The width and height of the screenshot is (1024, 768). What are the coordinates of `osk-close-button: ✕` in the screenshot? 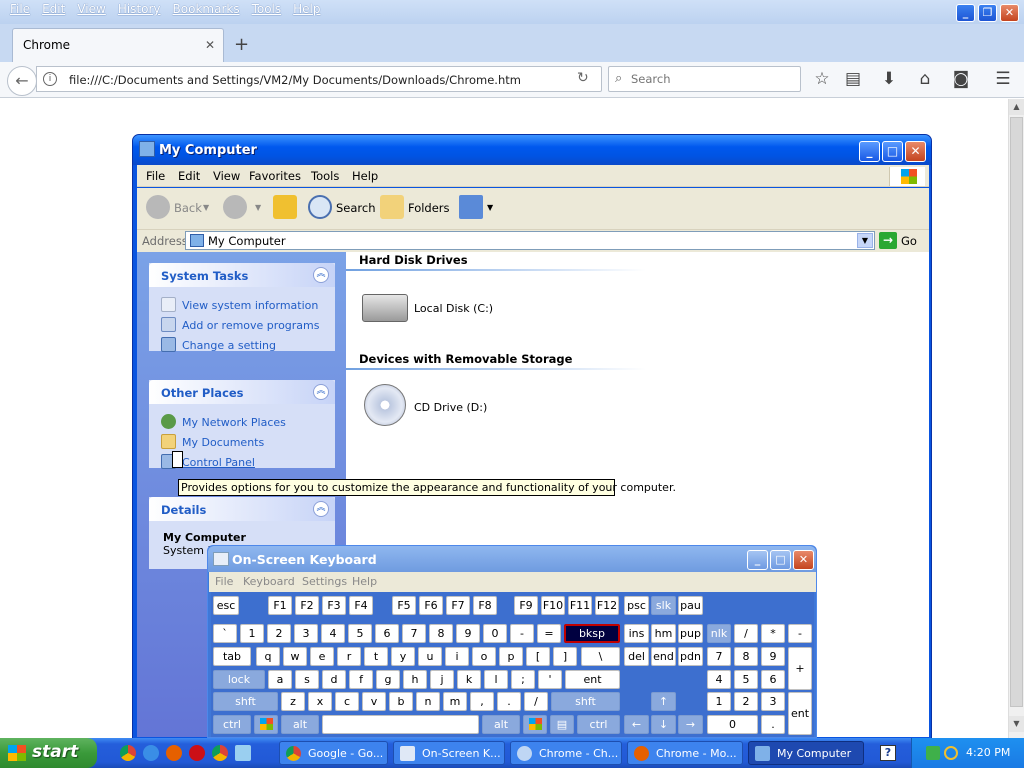 It's located at (803, 560).